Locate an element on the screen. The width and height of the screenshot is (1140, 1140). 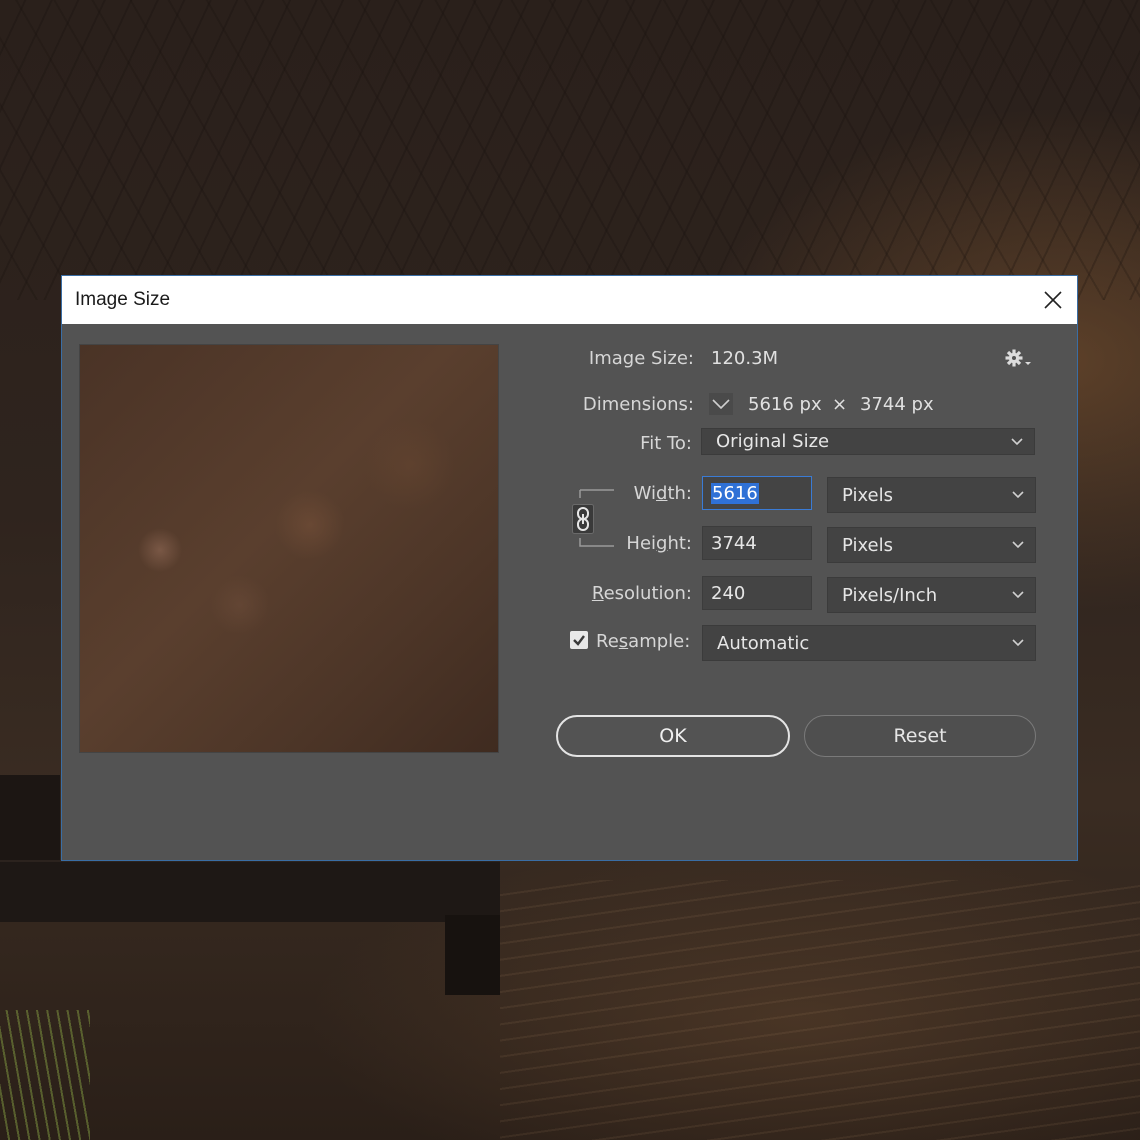
height-unit-value: Pixels is located at coordinates (868, 545).